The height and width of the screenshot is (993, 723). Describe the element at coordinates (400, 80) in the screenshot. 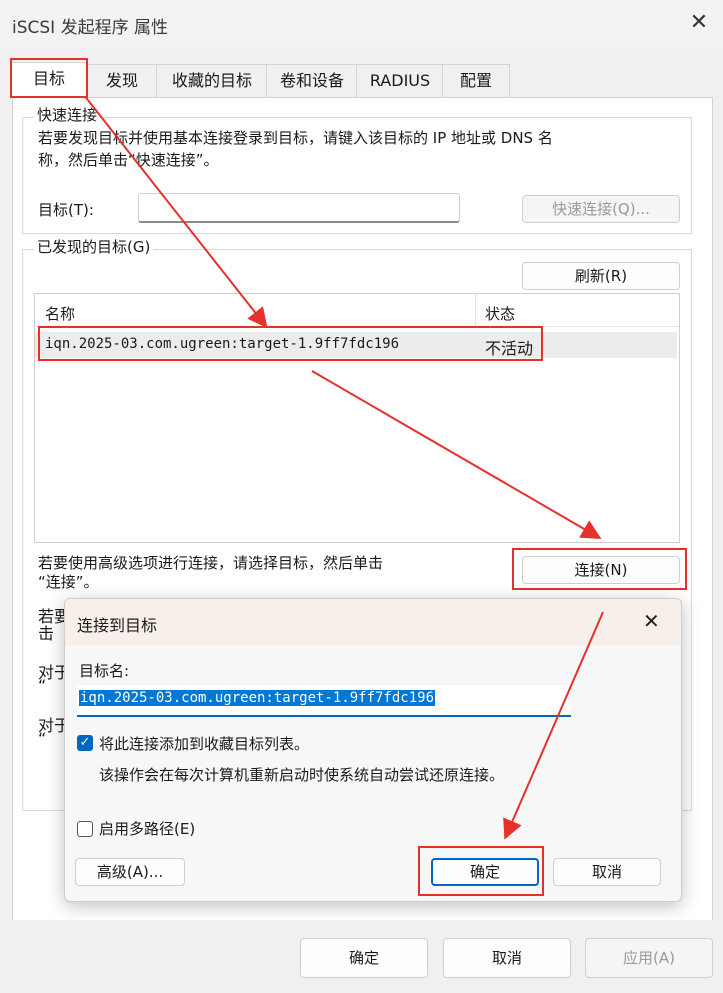

I see `tab-radius: RADIUS` at that location.